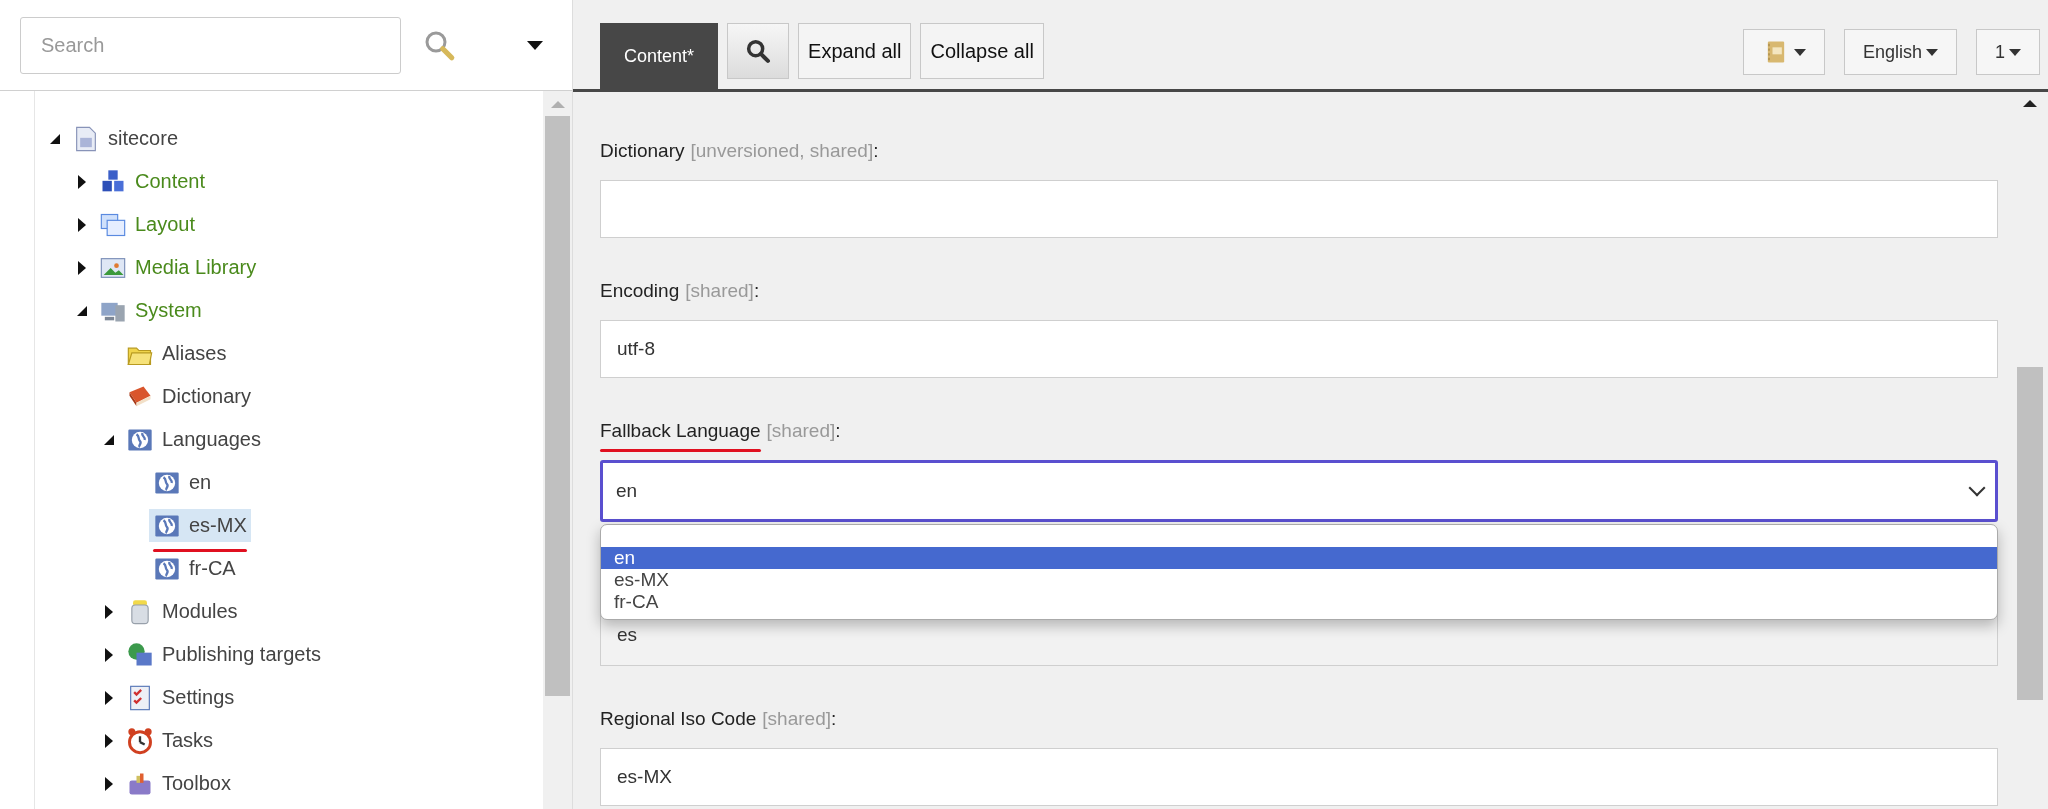  Describe the element at coordinates (140, 740) in the screenshot. I see `alarm-clock-icon` at that location.